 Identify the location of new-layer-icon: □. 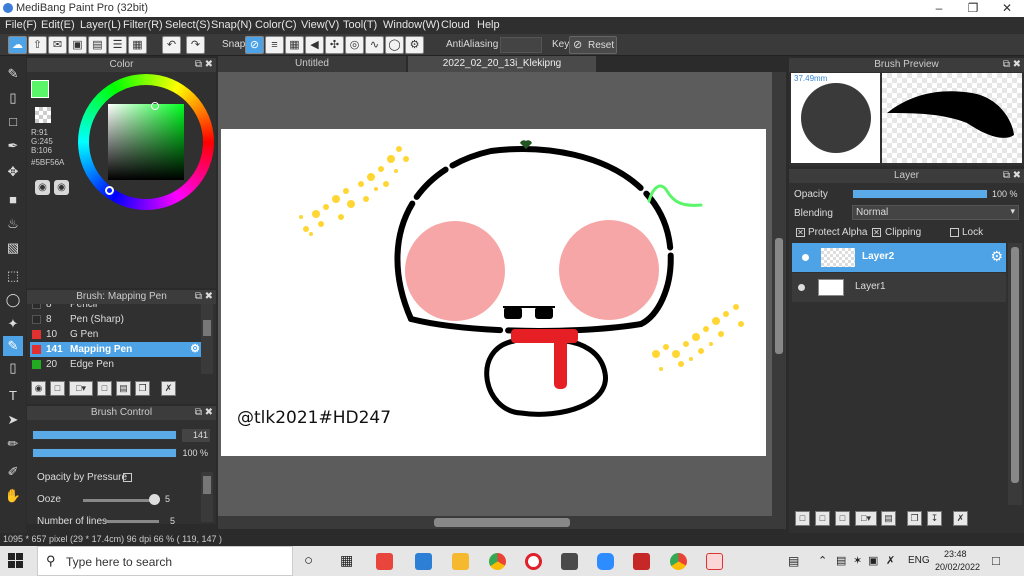
(802, 518).